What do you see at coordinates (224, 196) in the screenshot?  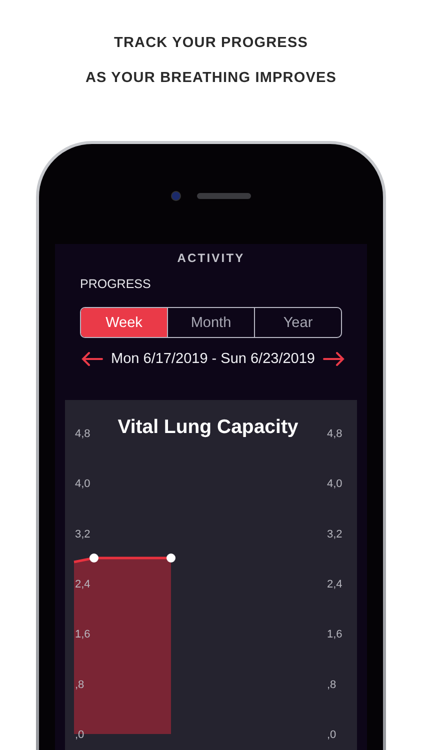 I see `speaker-grille` at bounding box center [224, 196].